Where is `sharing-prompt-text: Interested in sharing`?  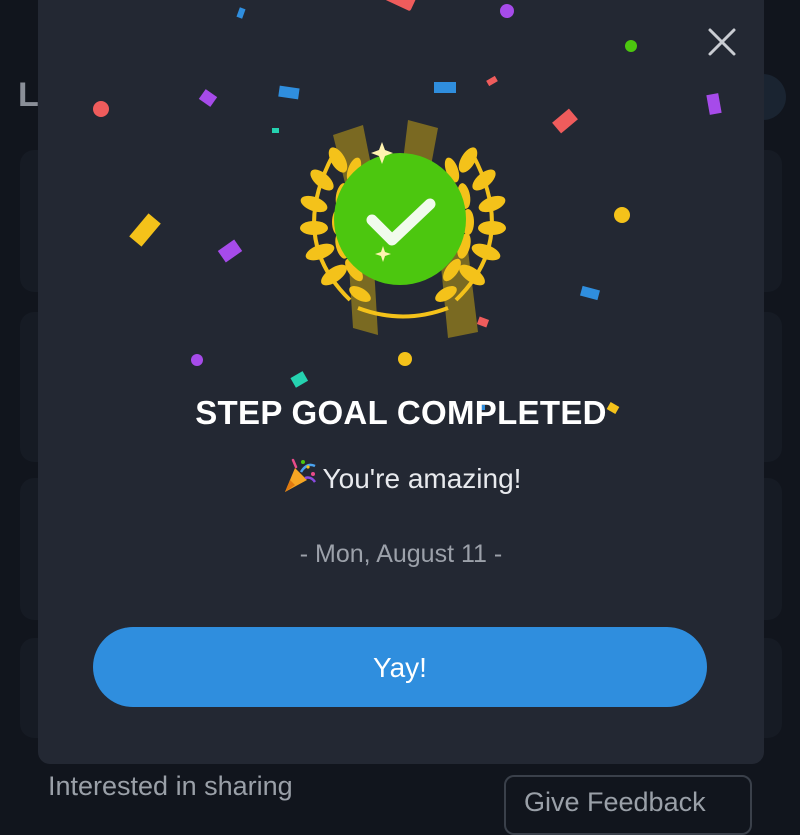 sharing-prompt-text: Interested in sharing is located at coordinates (170, 786).